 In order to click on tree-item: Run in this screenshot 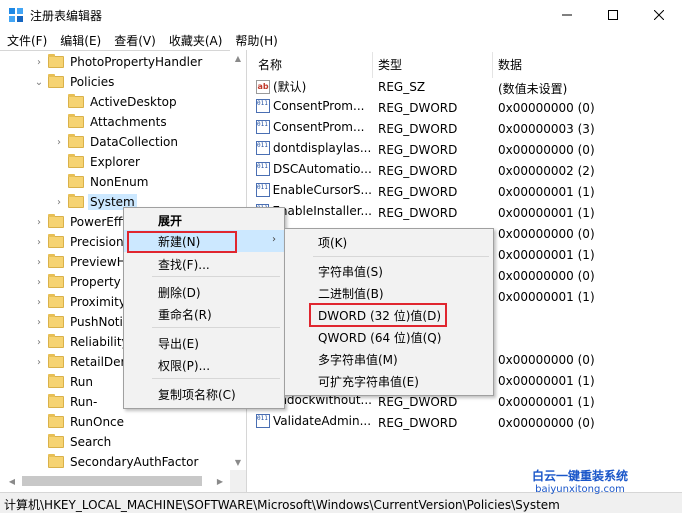, I will do `click(64, 382)`.